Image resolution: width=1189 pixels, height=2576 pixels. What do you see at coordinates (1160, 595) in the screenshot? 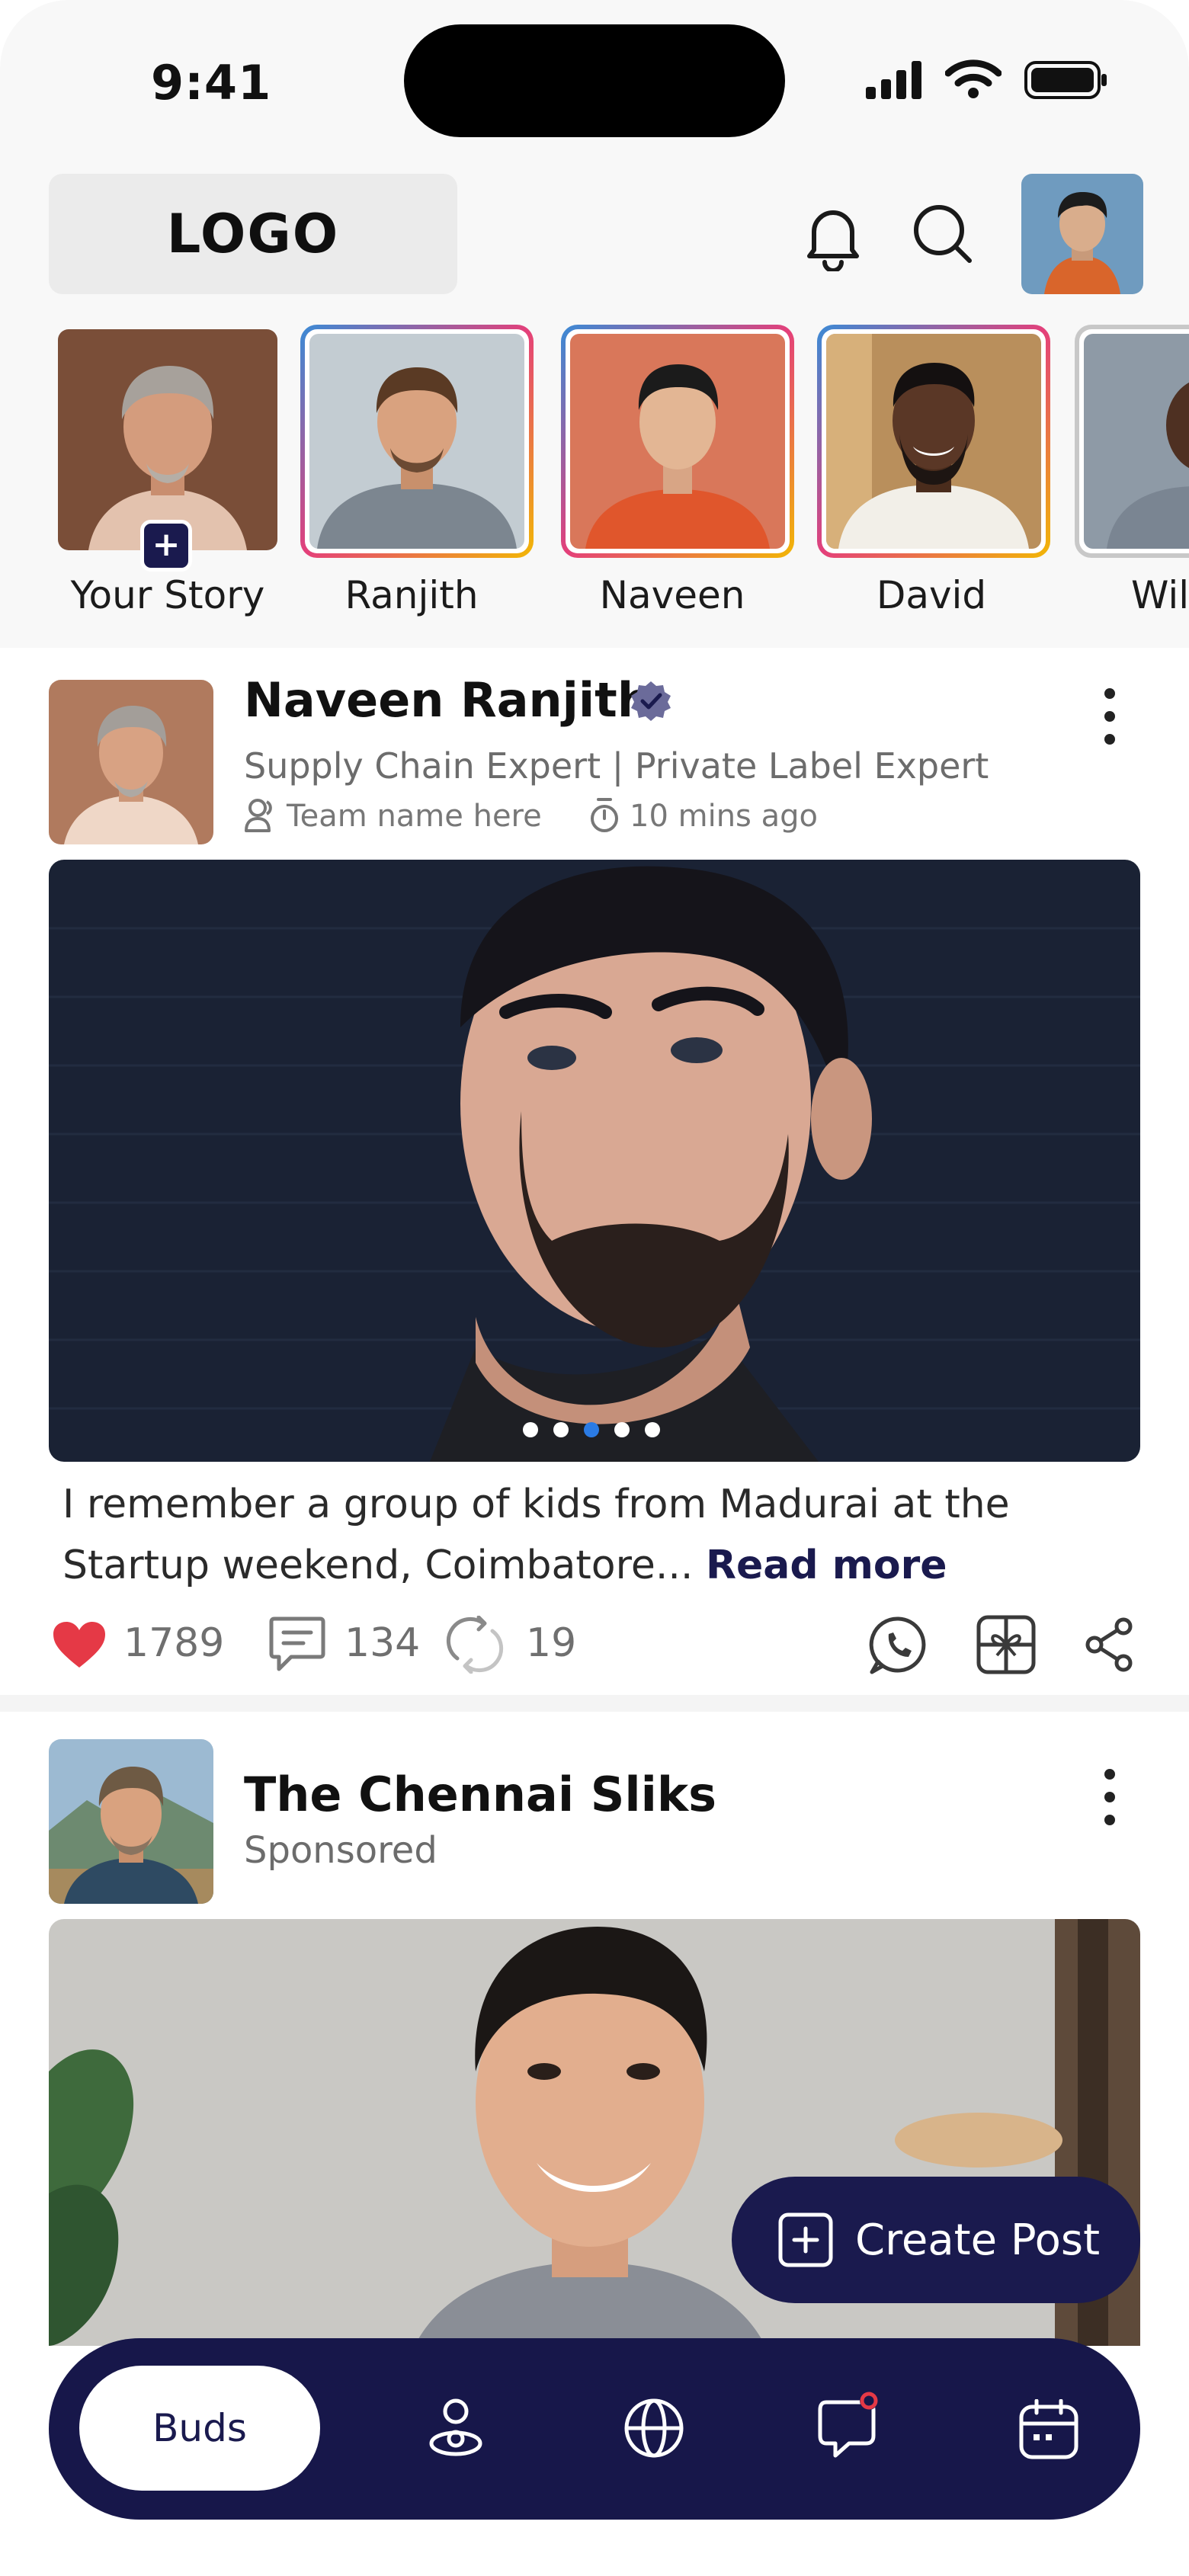
I see `story-label-wils: Wils` at bounding box center [1160, 595].